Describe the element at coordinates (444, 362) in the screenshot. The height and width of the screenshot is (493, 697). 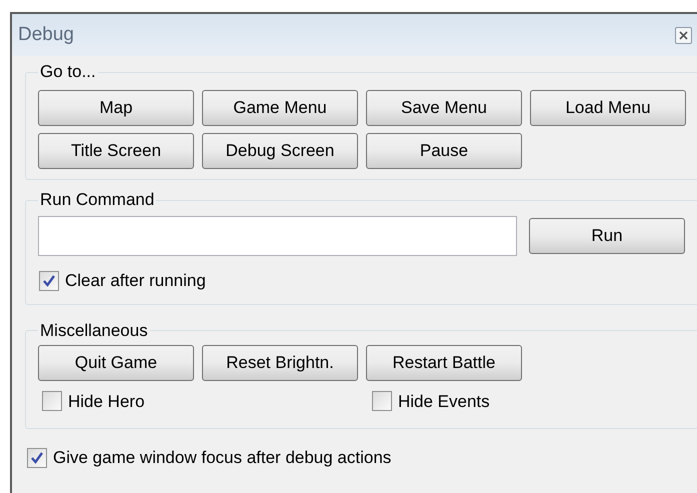
I see `action-button: Restart Battle` at that location.